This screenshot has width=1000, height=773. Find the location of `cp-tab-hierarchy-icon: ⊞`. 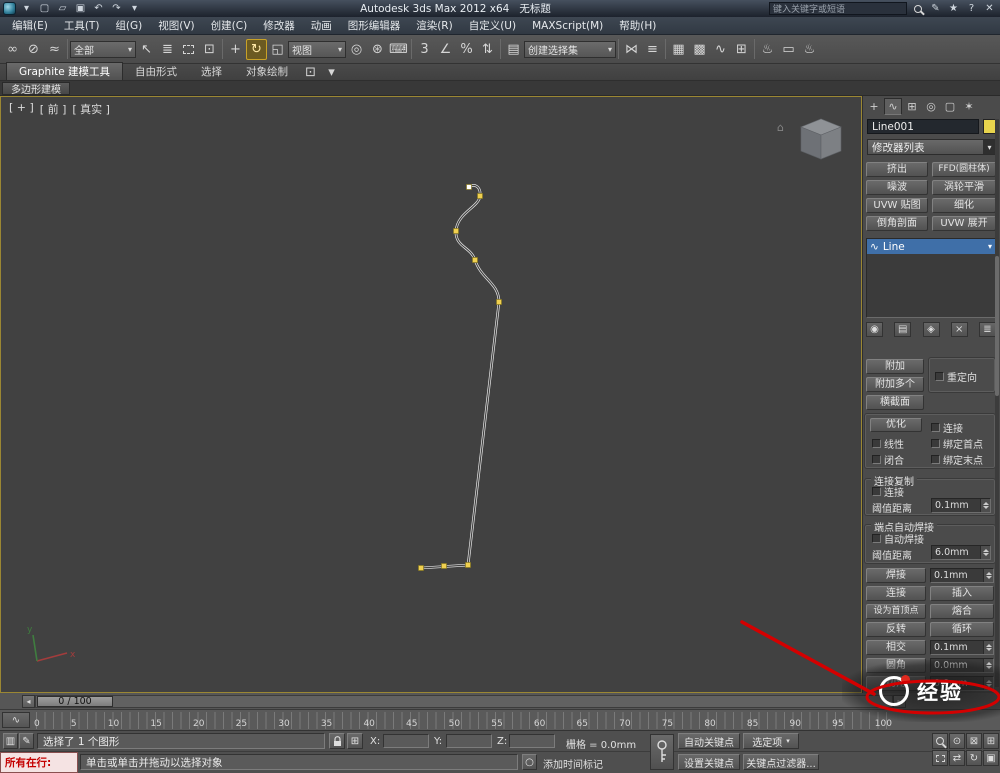

cp-tab-hierarchy-icon: ⊞ is located at coordinates (912, 106).